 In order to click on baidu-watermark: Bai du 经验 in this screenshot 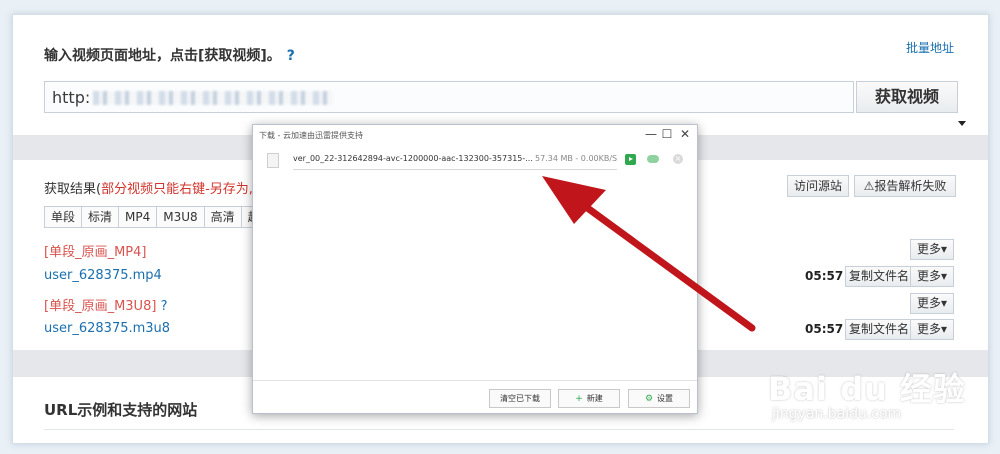, I will do `click(867, 389)`.